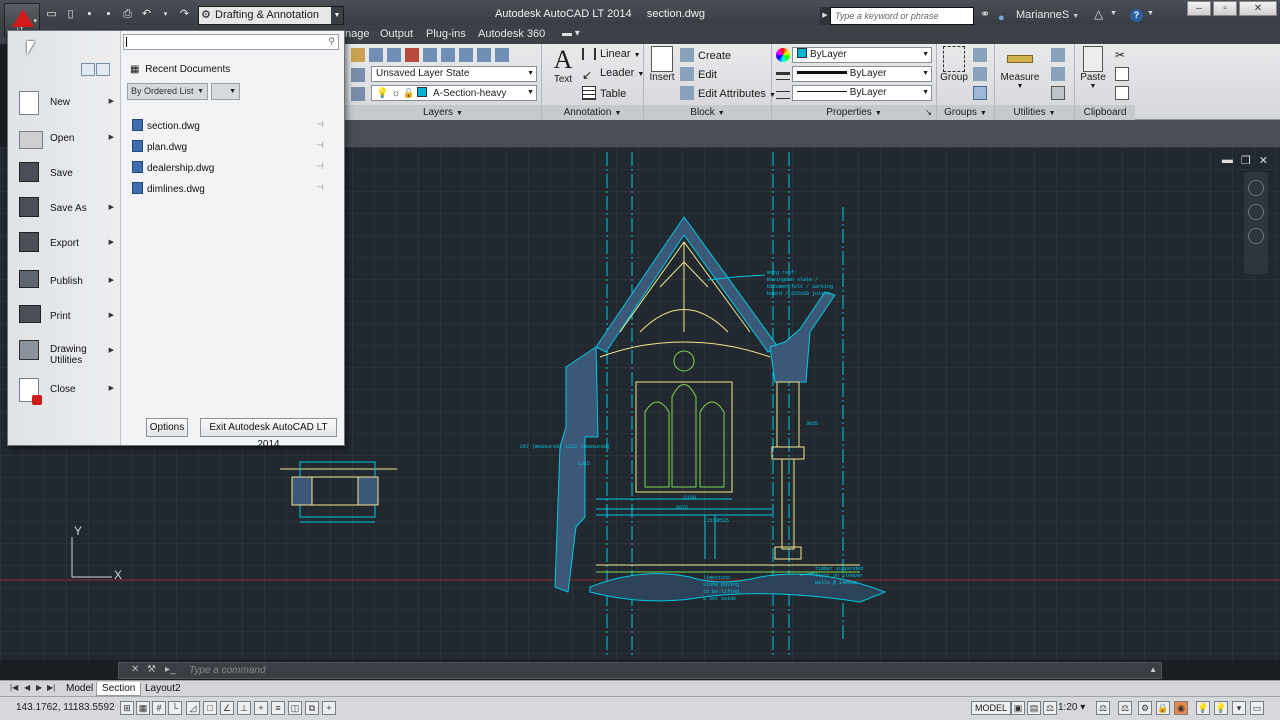  Describe the element at coordinates (70, 14) in the screenshot. I see `open-icon: ▯` at that location.